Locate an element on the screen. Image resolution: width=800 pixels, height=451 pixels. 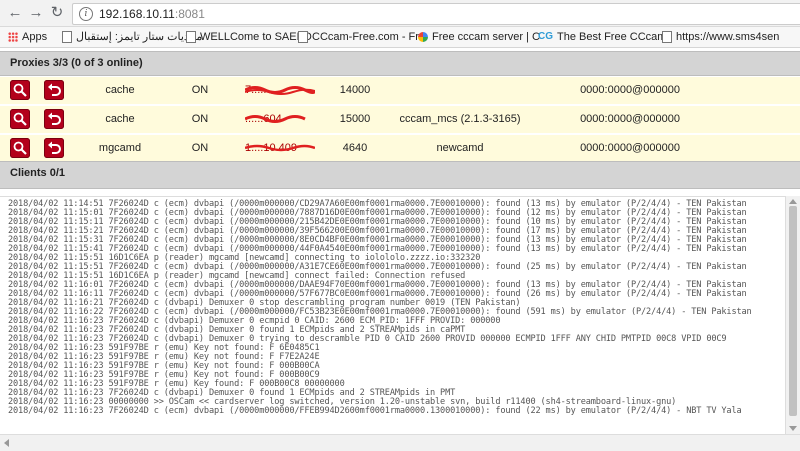
bookmark-free-cccam-server: Free cccam server | C is located at coordinates (479, 37).